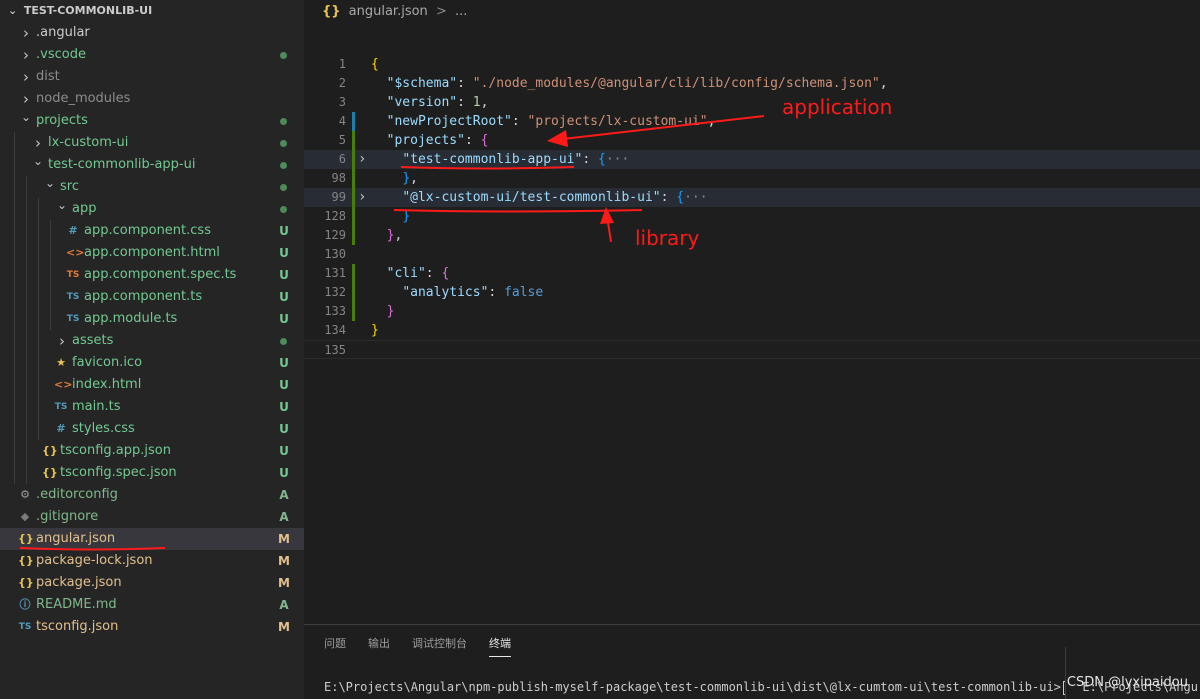  Describe the element at coordinates (607, 215) in the screenshot. I see `library-arrow-head` at that location.